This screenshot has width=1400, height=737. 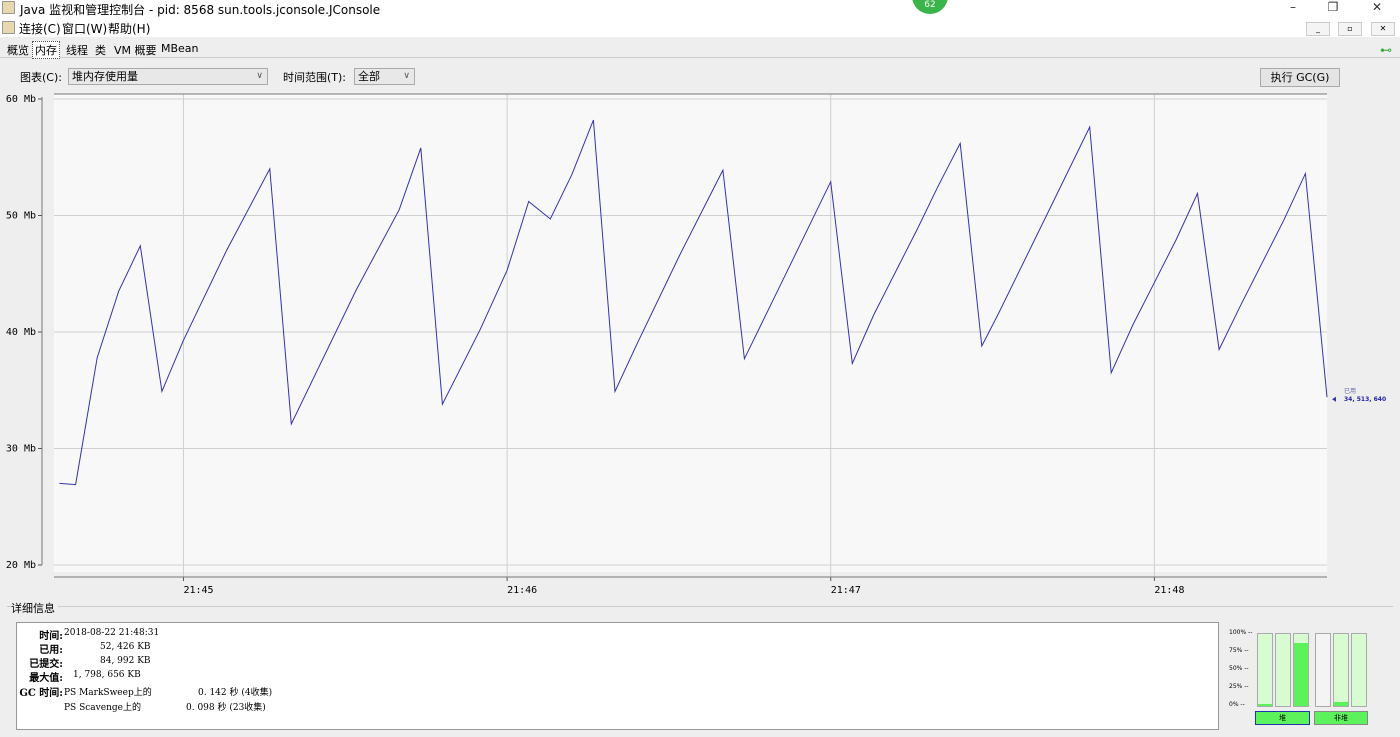 What do you see at coordinates (112, 633) in the screenshot?
I see `detail-value: 2018-08-22 21:48:31` at bounding box center [112, 633].